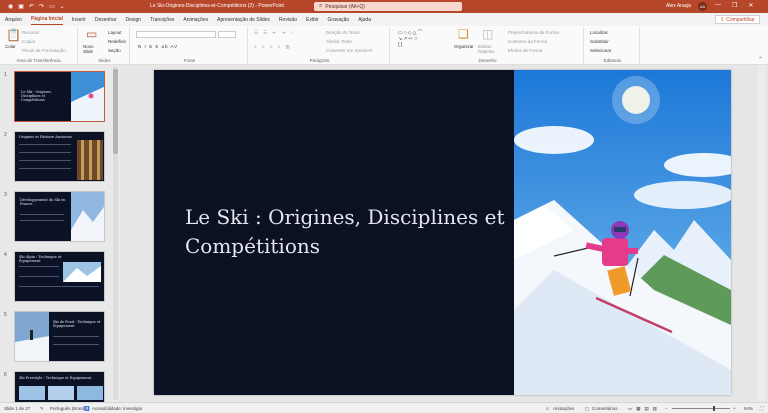 This screenshot has width=768, height=413. What do you see at coordinates (666, 408) in the screenshot?
I see `zoom-out-icon: −` at bounding box center [666, 408].